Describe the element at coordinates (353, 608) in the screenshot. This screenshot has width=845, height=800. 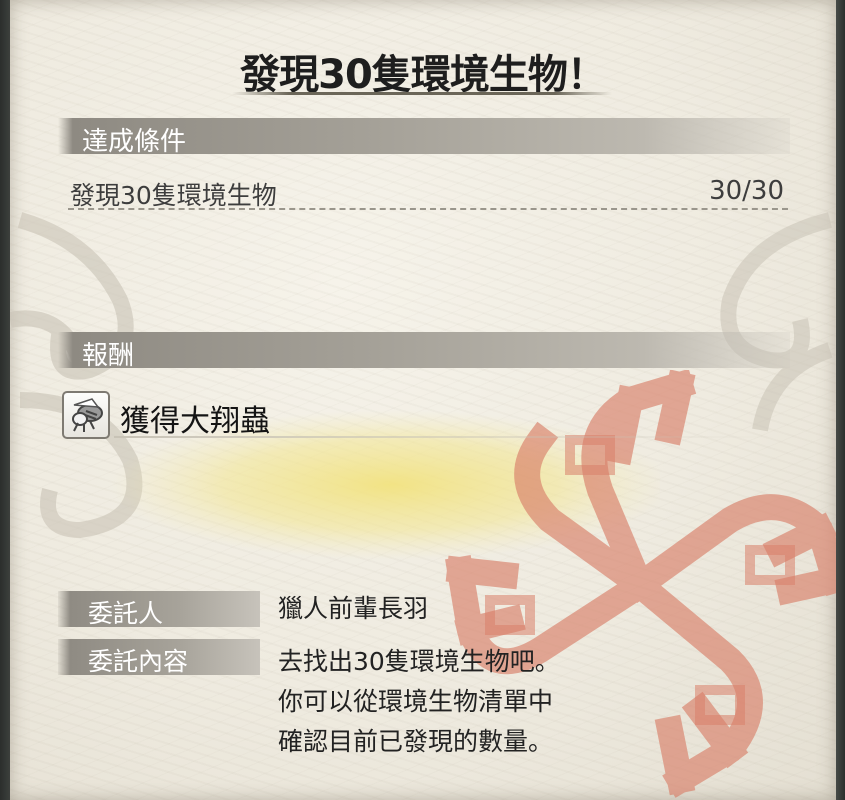
I see `client-value: 獵人前輩長羽` at that location.